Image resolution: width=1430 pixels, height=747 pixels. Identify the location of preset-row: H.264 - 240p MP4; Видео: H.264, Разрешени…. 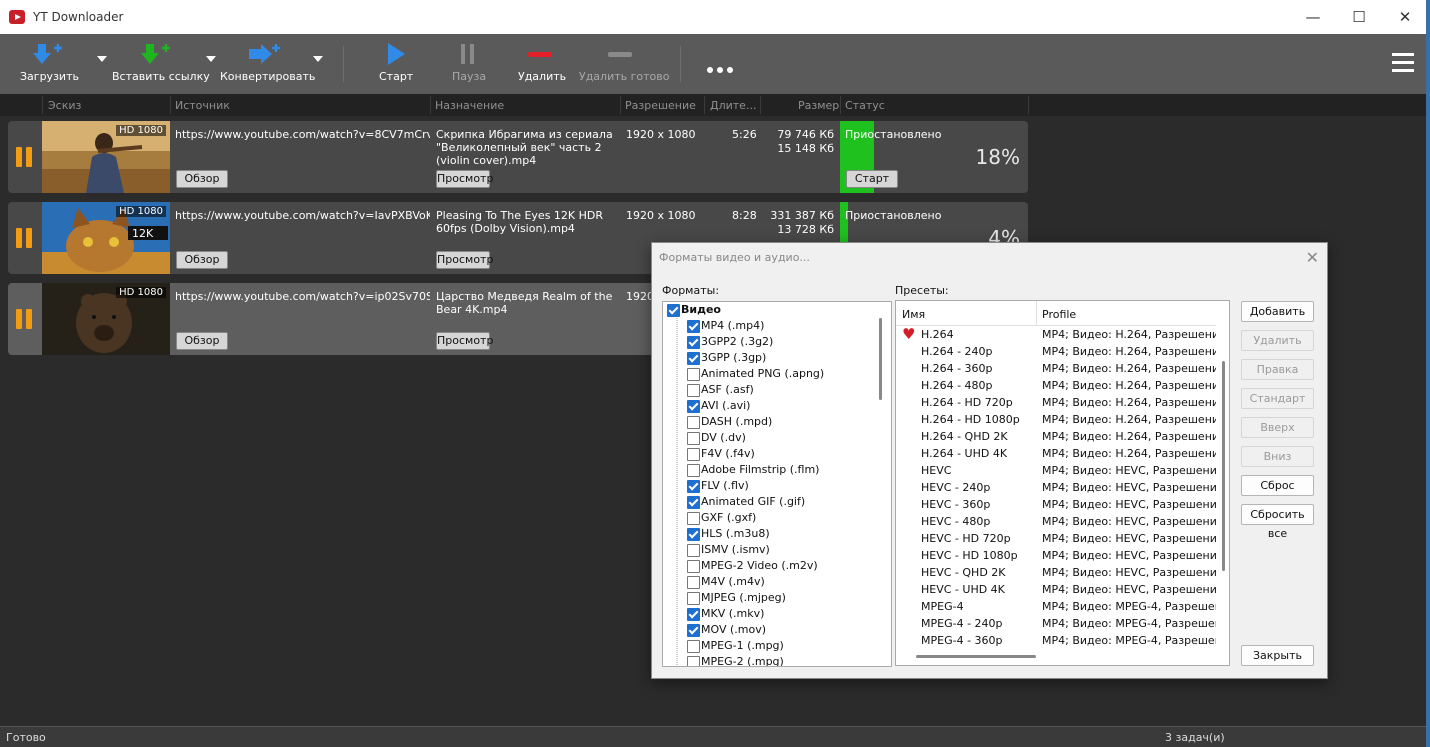
(1056, 351).